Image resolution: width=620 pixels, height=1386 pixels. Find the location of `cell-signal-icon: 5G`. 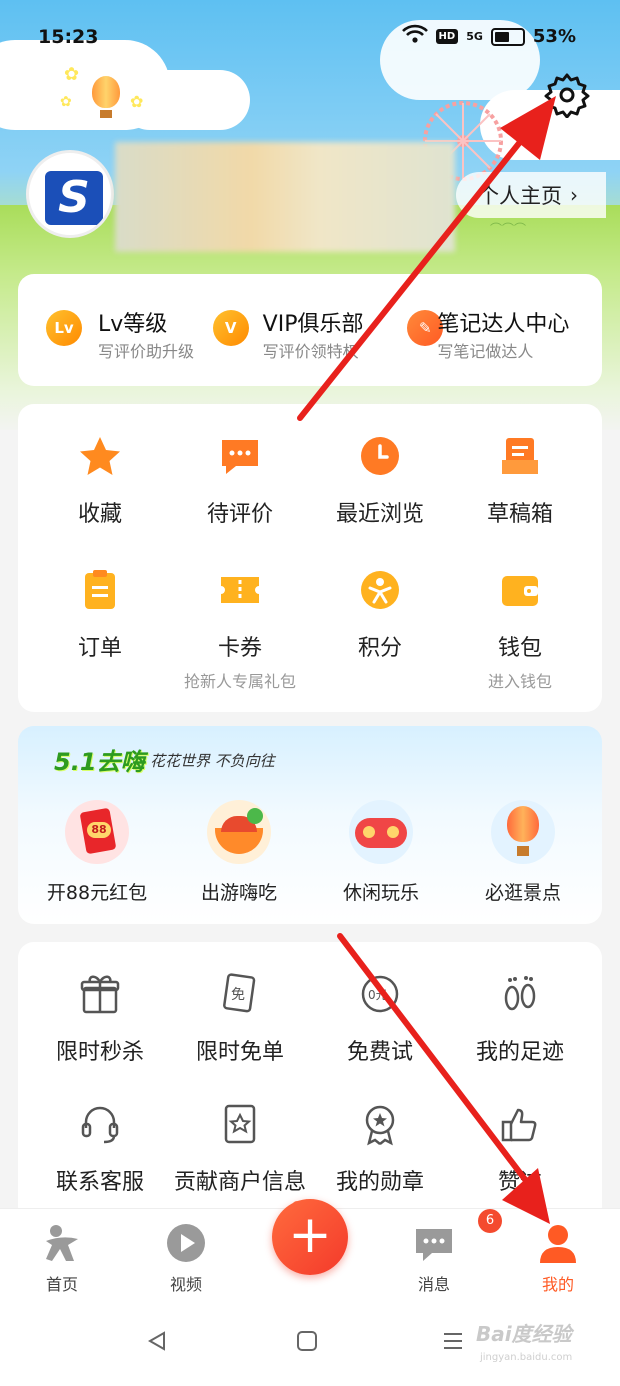

cell-signal-icon: 5G is located at coordinates (474, 36).